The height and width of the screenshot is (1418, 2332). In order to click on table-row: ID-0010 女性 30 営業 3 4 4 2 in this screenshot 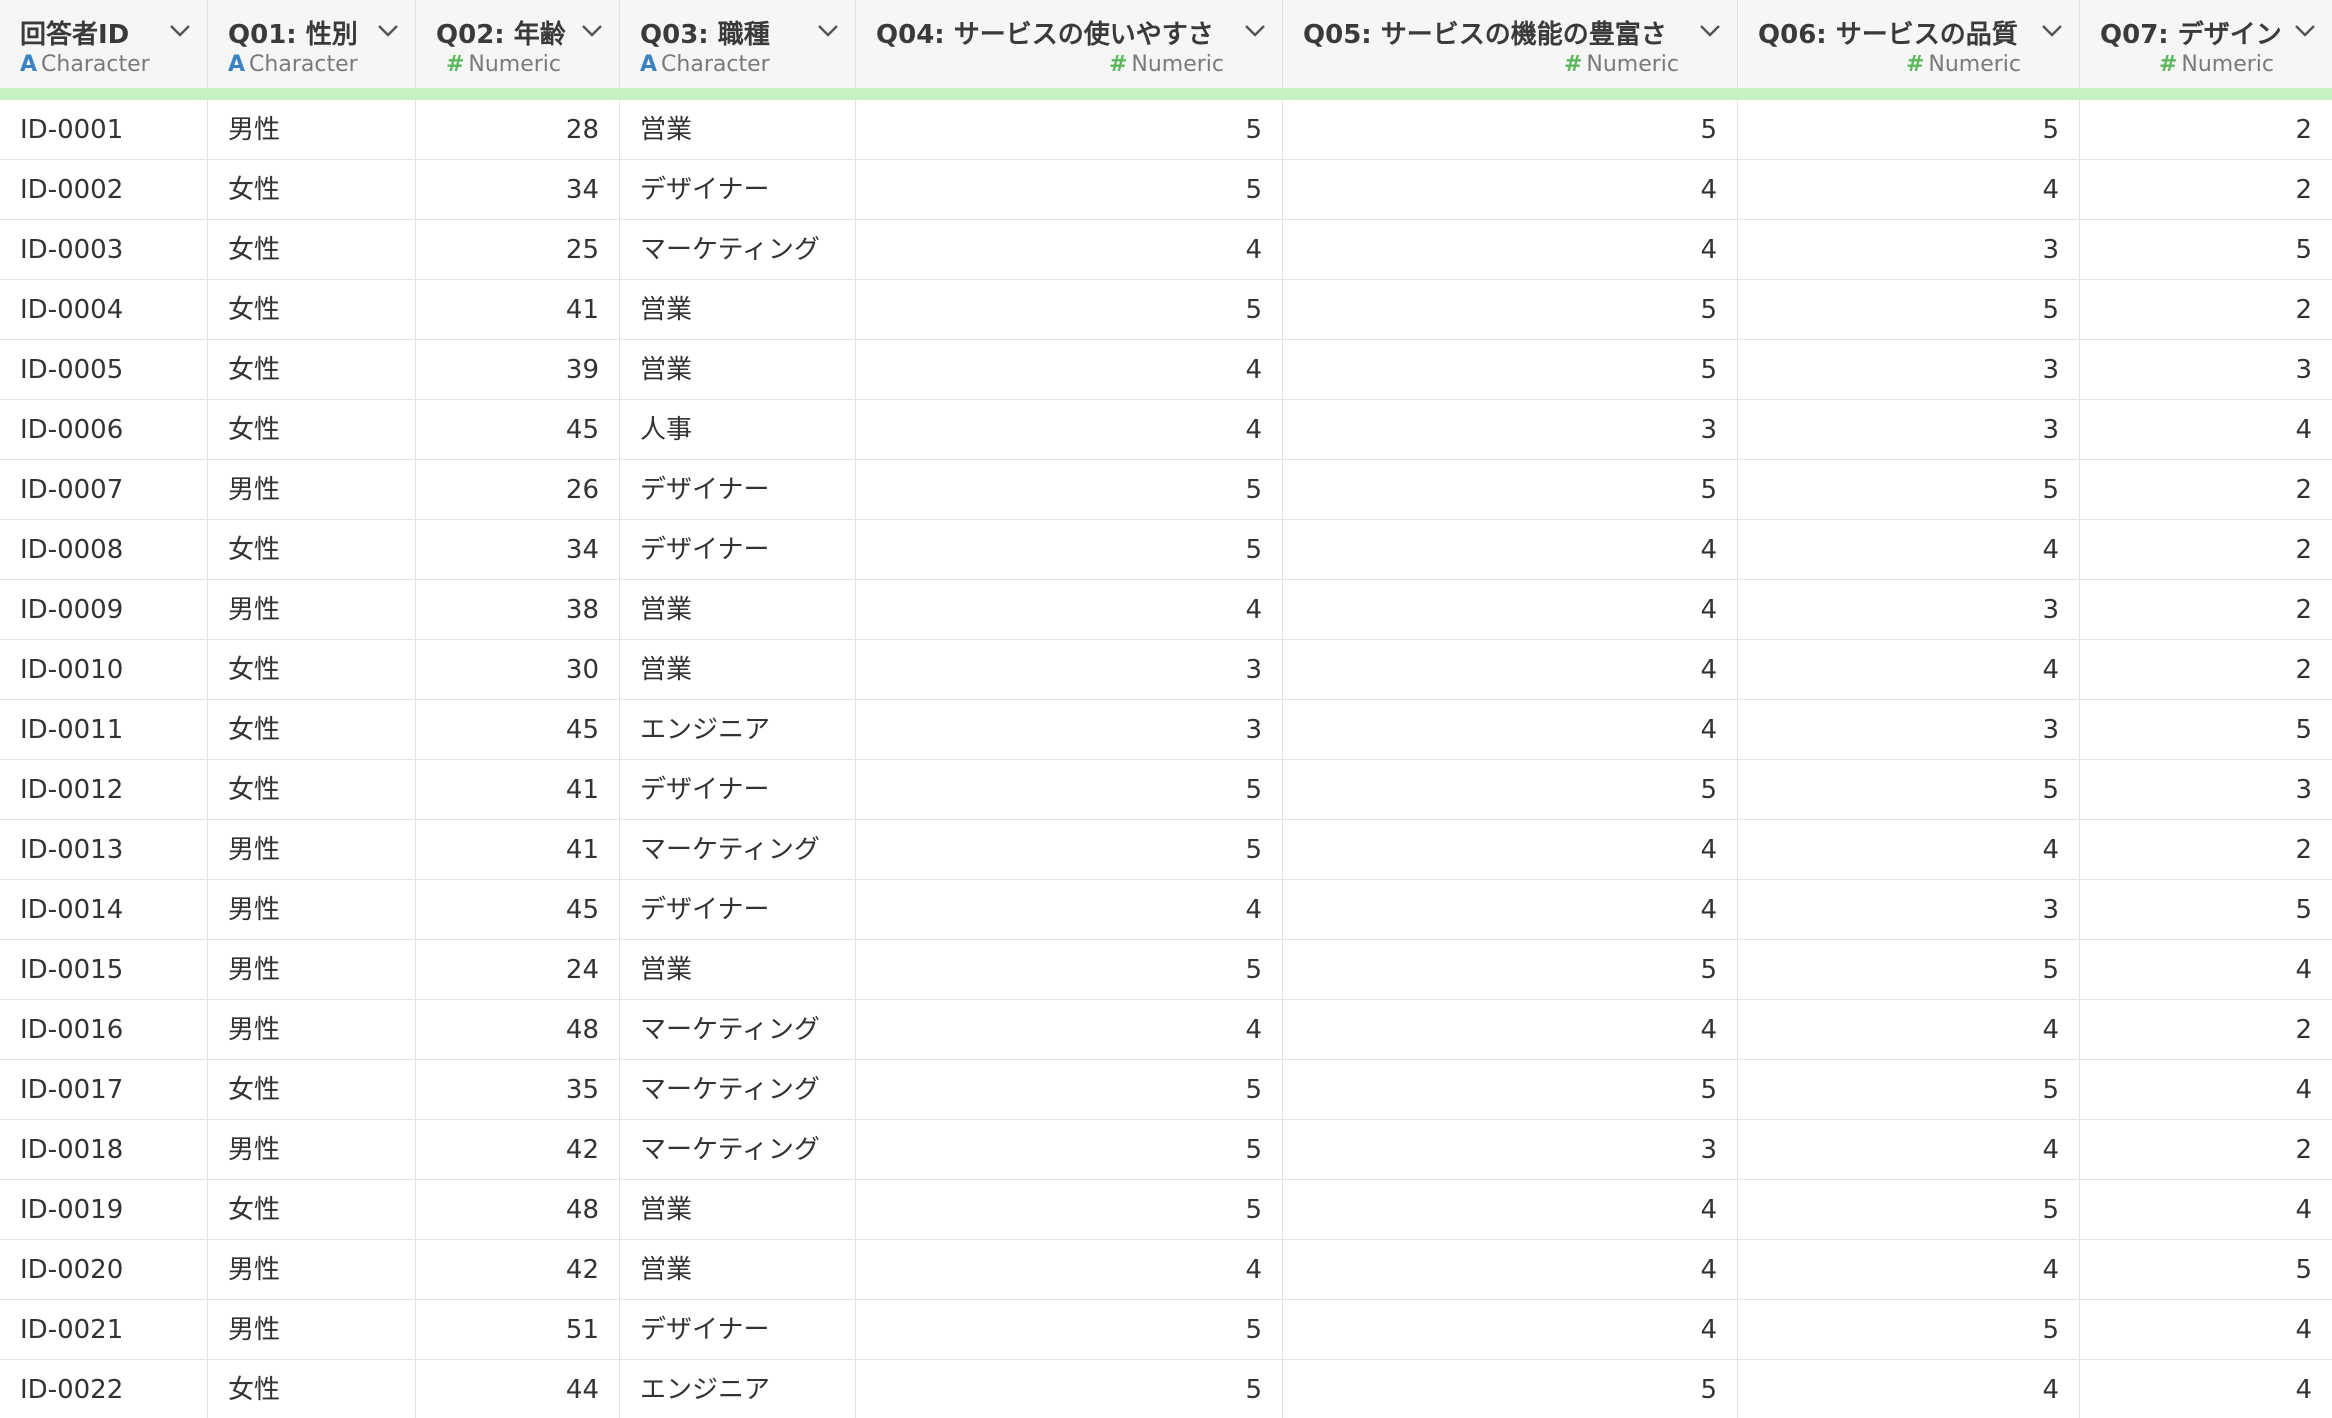, I will do `click(1166, 670)`.